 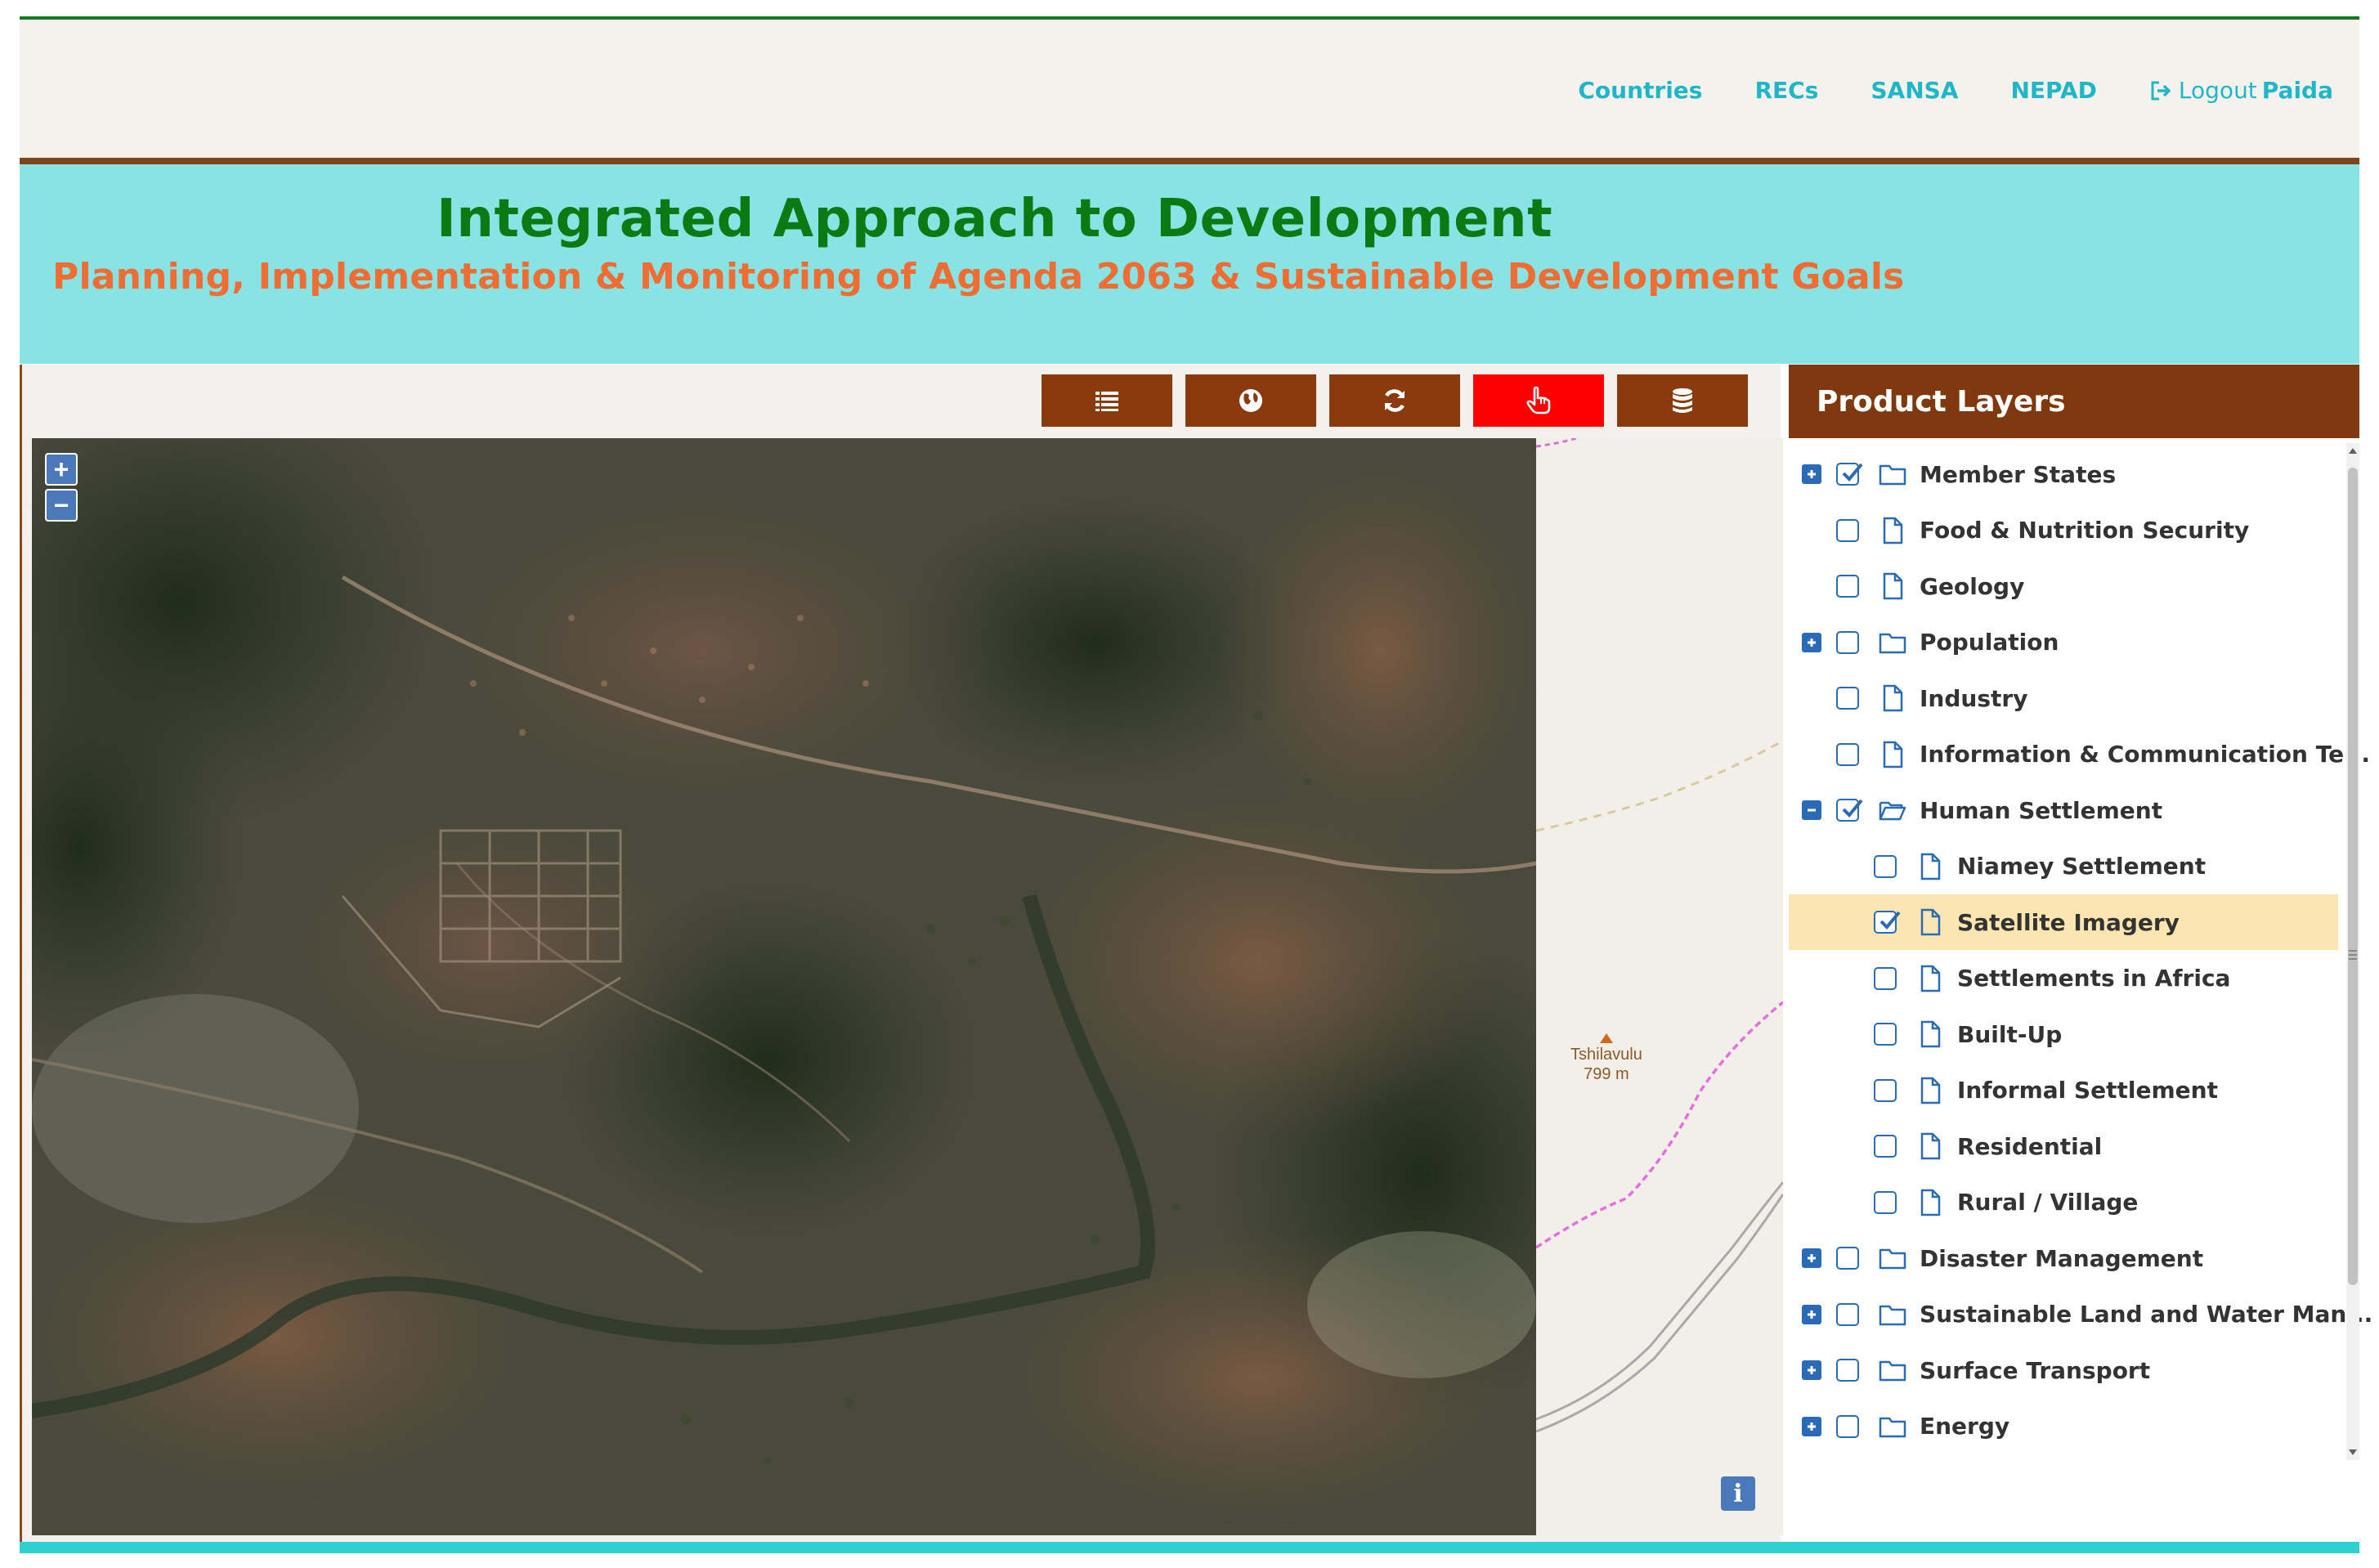 What do you see at coordinates (2353, 1452) in the screenshot?
I see `scroll-down-arrow-icon` at bounding box center [2353, 1452].